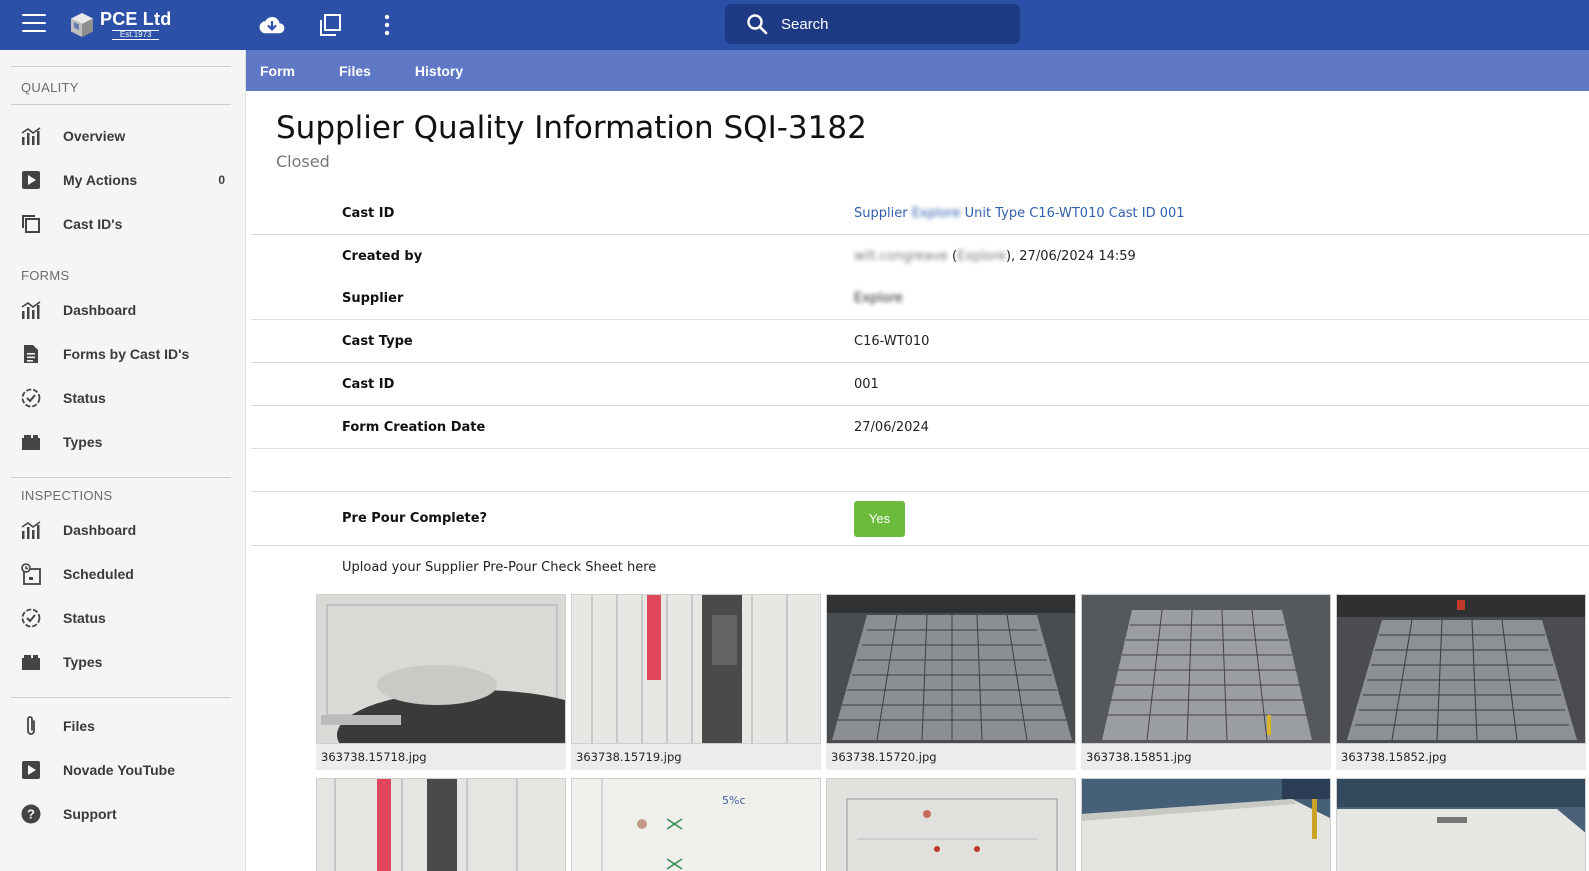 The width and height of the screenshot is (1589, 871). I want to click on field-label: Supplier, so click(373, 298).